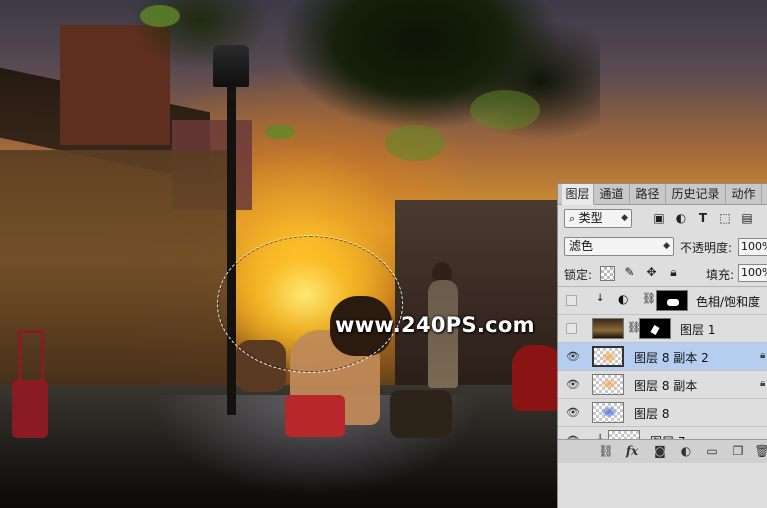 This screenshot has width=767, height=508. What do you see at coordinates (231, 66) in the screenshot?
I see `street-lamp` at bounding box center [231, 66].